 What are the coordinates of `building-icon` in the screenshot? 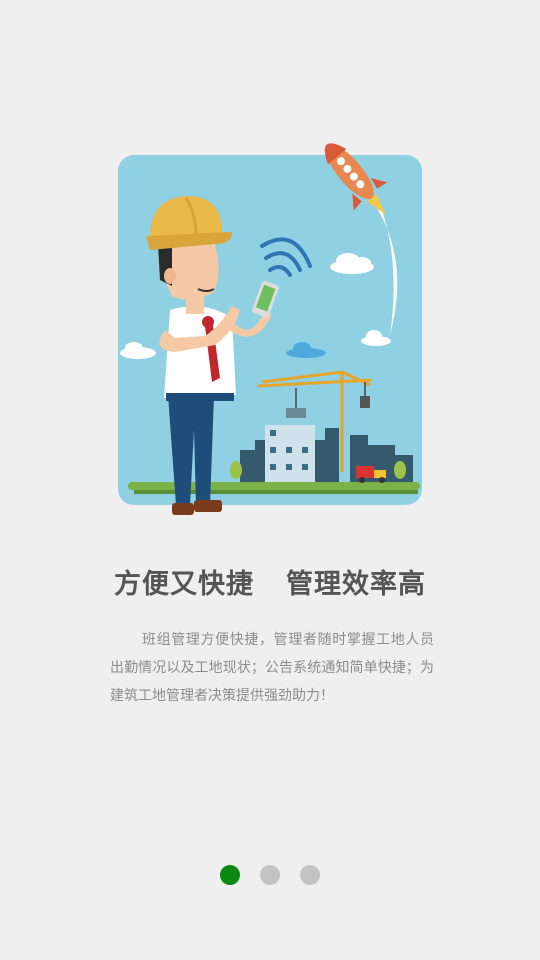 It's located at (290, 453).